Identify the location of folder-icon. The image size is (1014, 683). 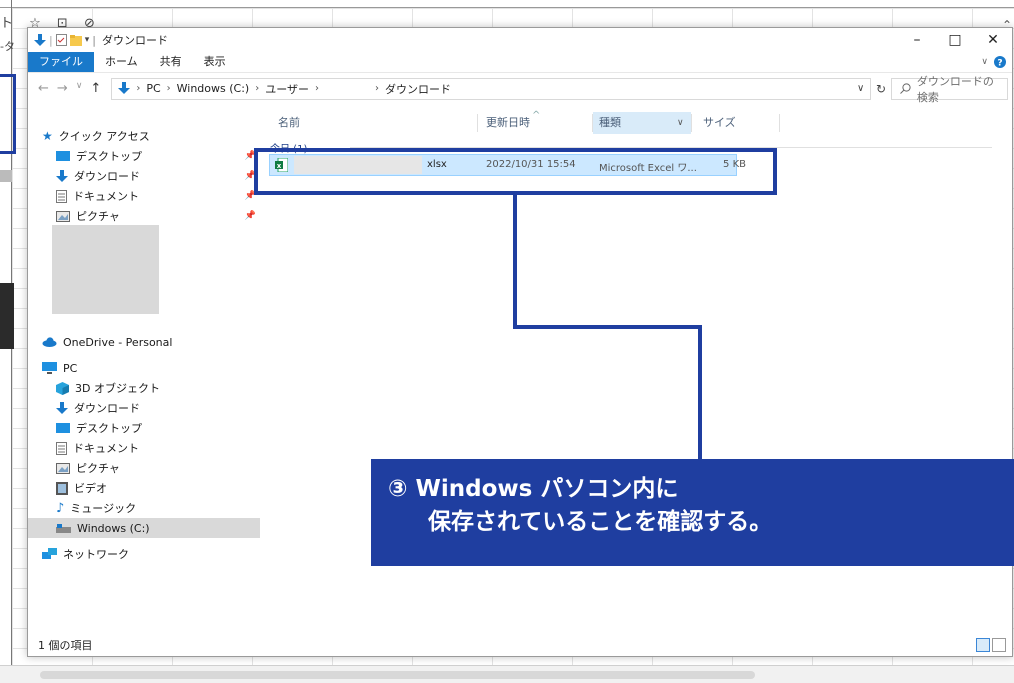
(75, 40).